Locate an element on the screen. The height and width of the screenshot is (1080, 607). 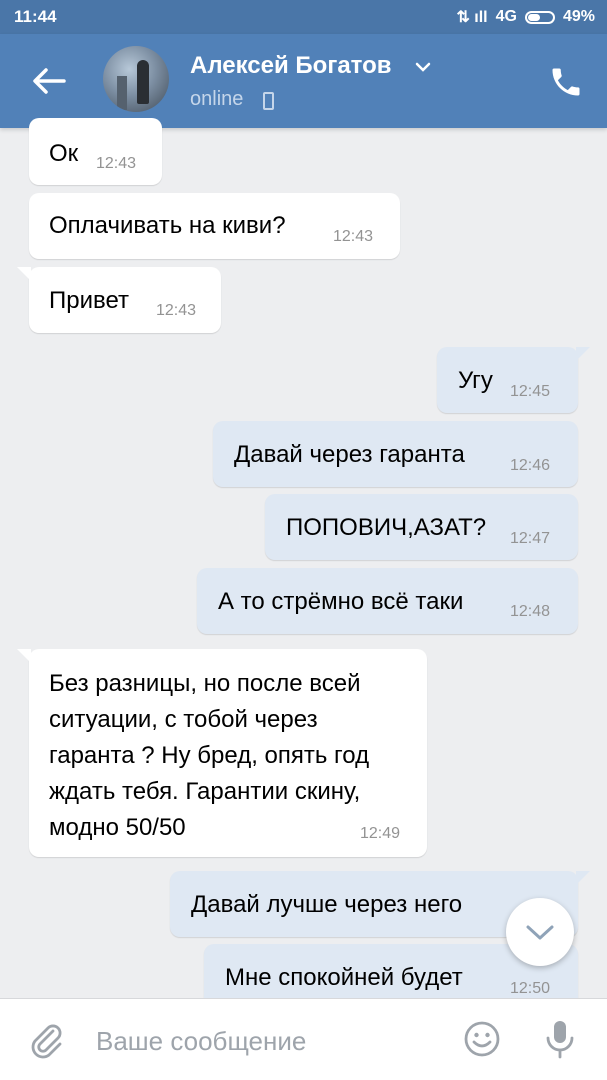
message-outgoing: Давай через гаранта 12:46 is located at coordinates (395, 454).